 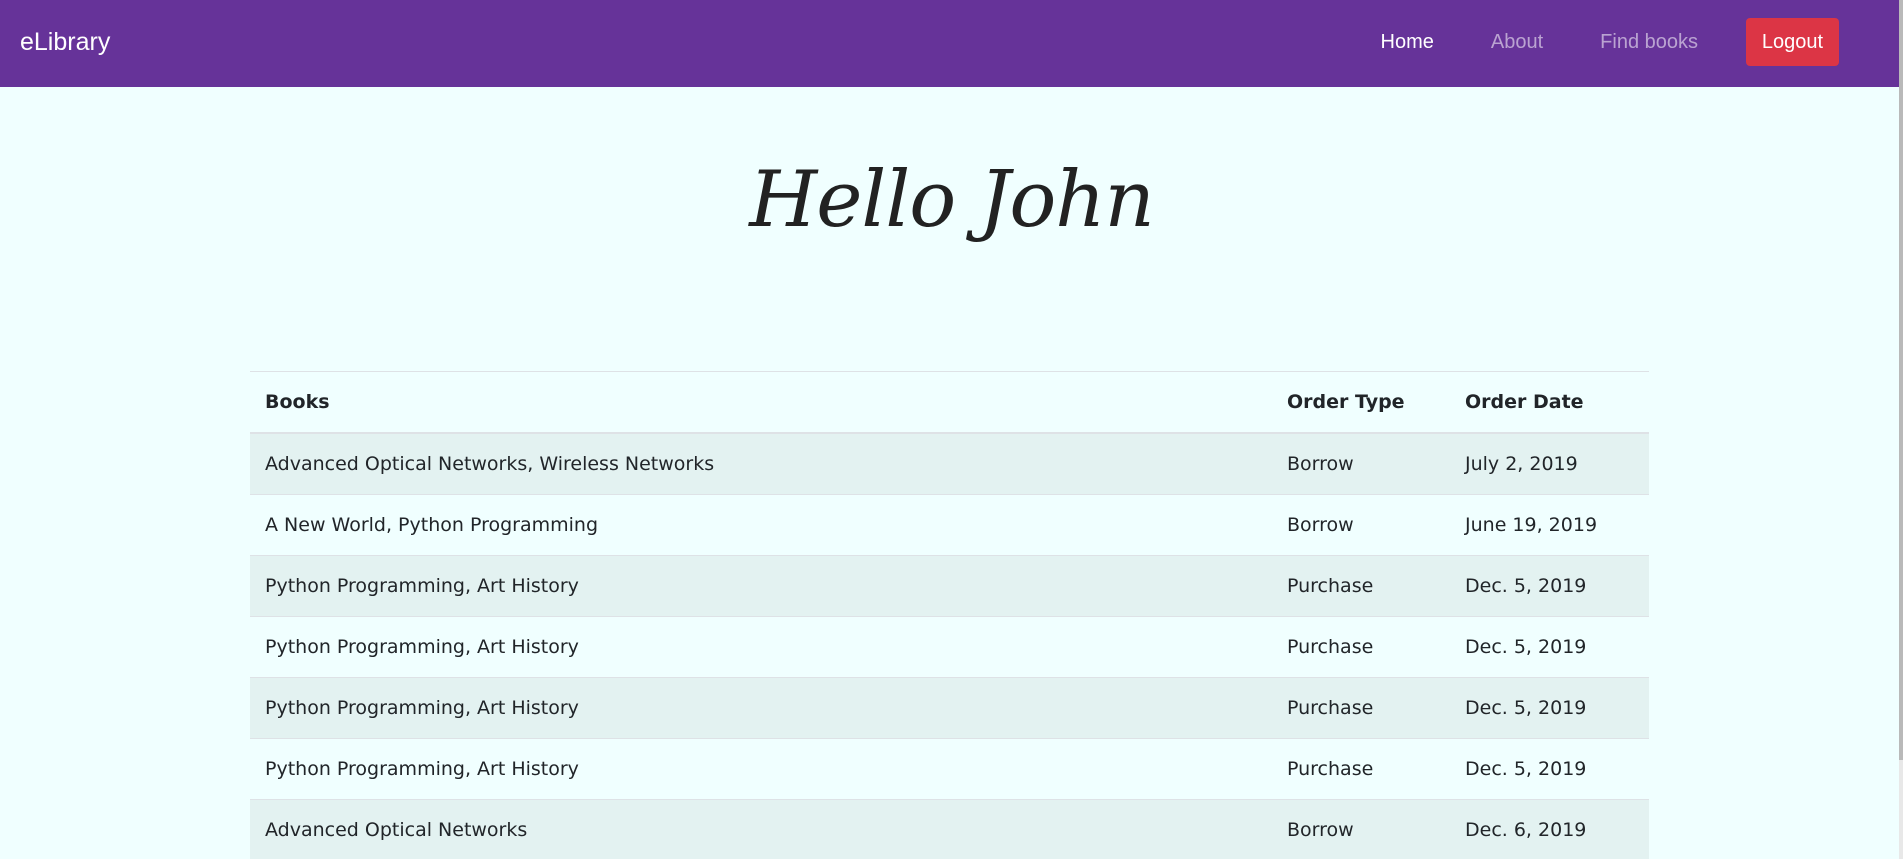 I want to click on nav-about-link: About, so click(x=1517, y=42).